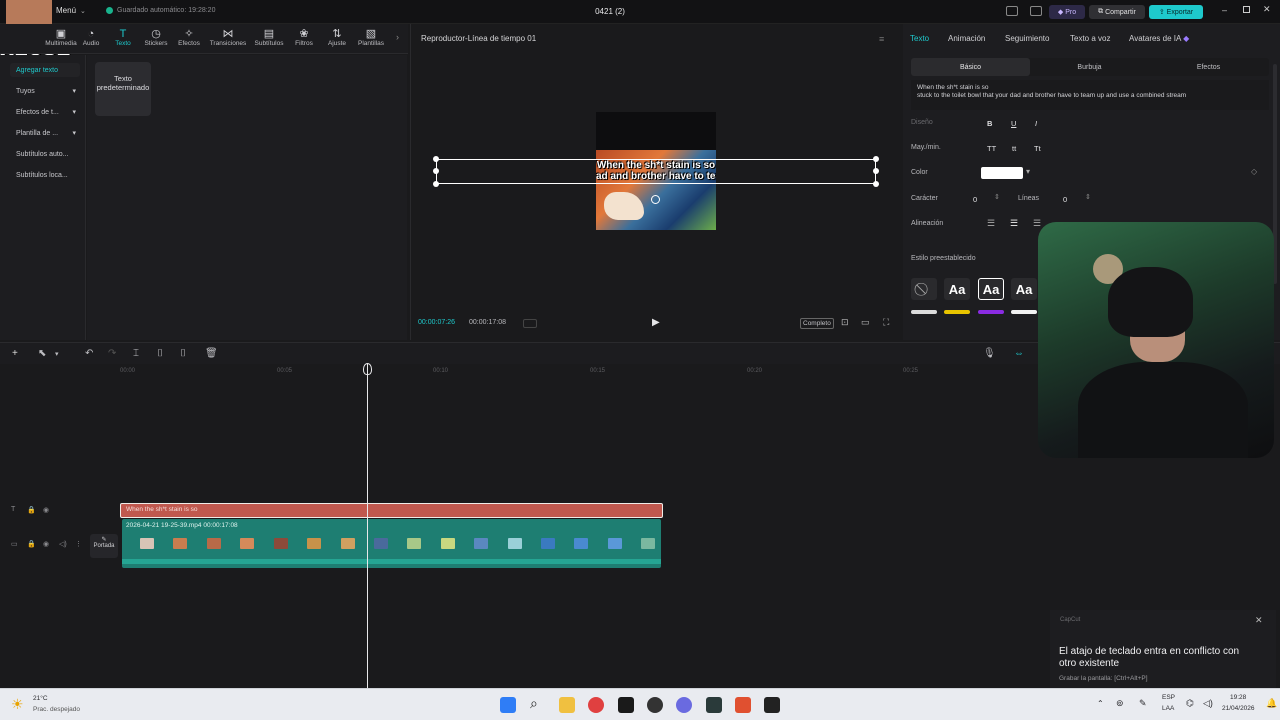 The width and height of the screenshot is (1280, 720). What do you see at coordinates (1037, 148) in the screenshot?
I see `case-title-button: Tt` at bounding box center [1037, 148].